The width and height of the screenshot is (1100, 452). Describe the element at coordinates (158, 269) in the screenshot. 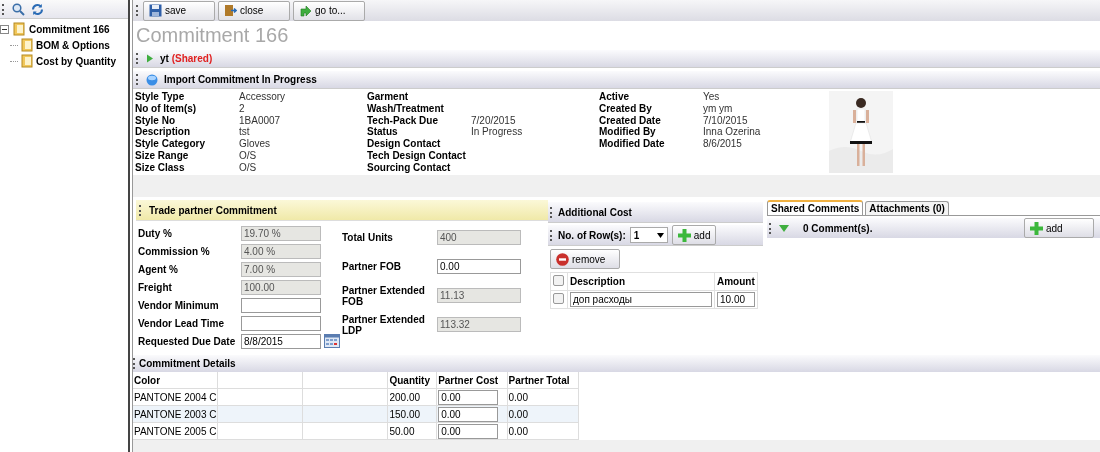

I see `field-label: Agent %` at that location.